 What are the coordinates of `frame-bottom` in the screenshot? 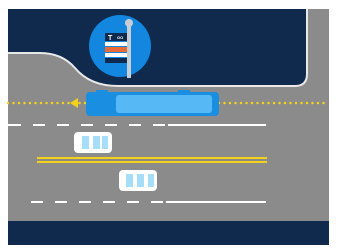 It's located at (168, 233).